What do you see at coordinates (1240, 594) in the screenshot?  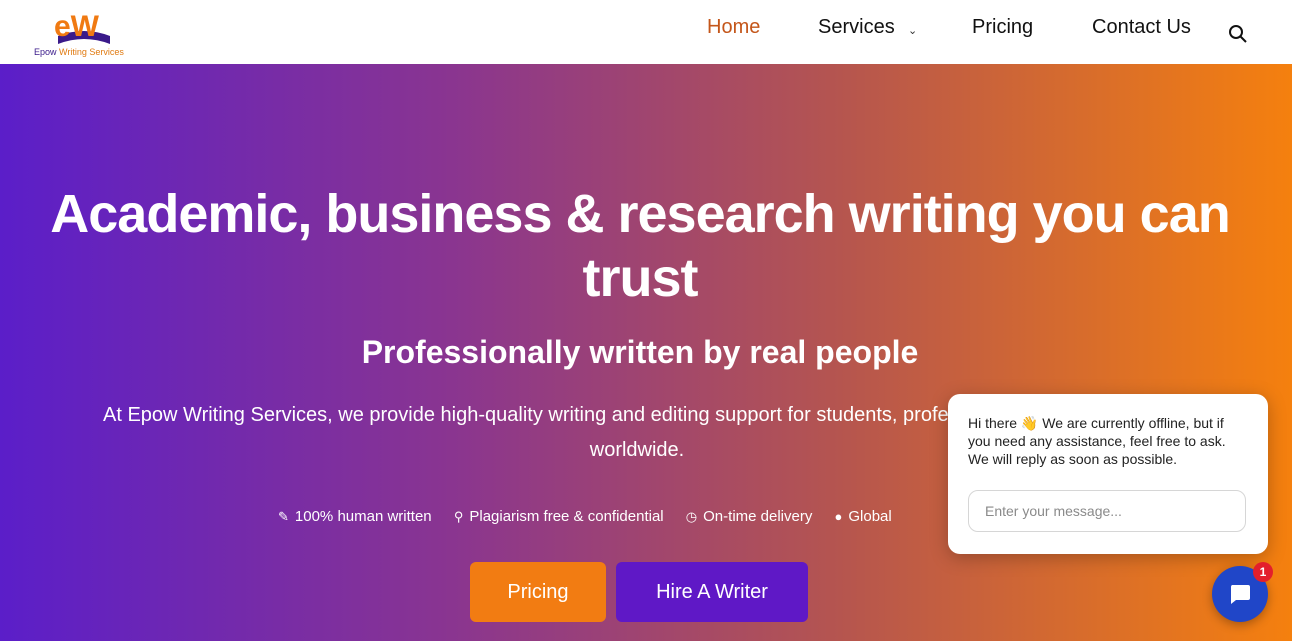 I see `chat-bubble-icon` at bounding box center [1240, 594].